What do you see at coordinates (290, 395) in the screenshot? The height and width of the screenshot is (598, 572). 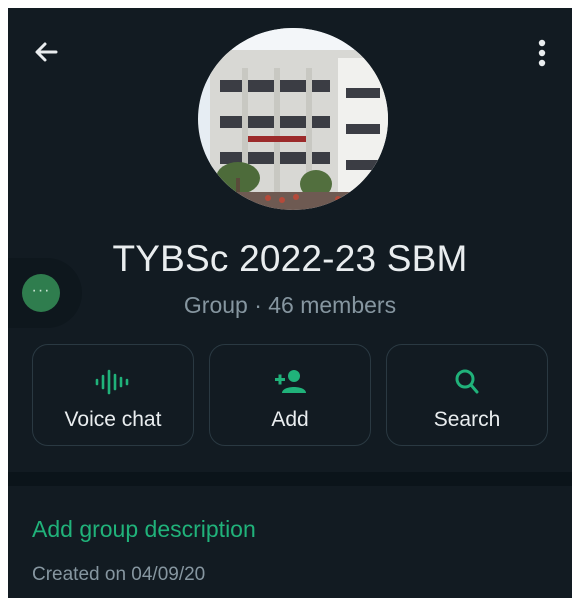 I see `add-member-button: Add` at bounding box center [290, 395].